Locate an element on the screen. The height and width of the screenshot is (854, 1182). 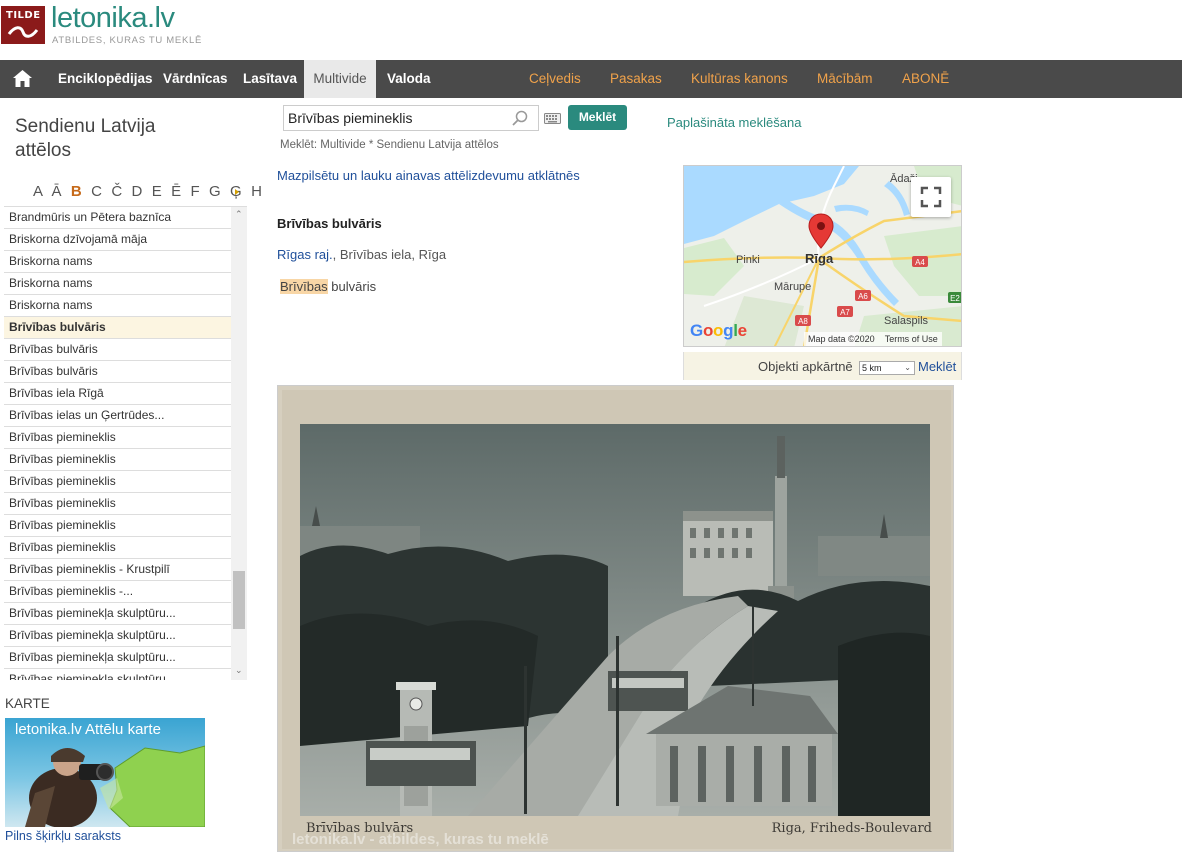
map-section-label: KARTE is located at coordinates (27, 703).